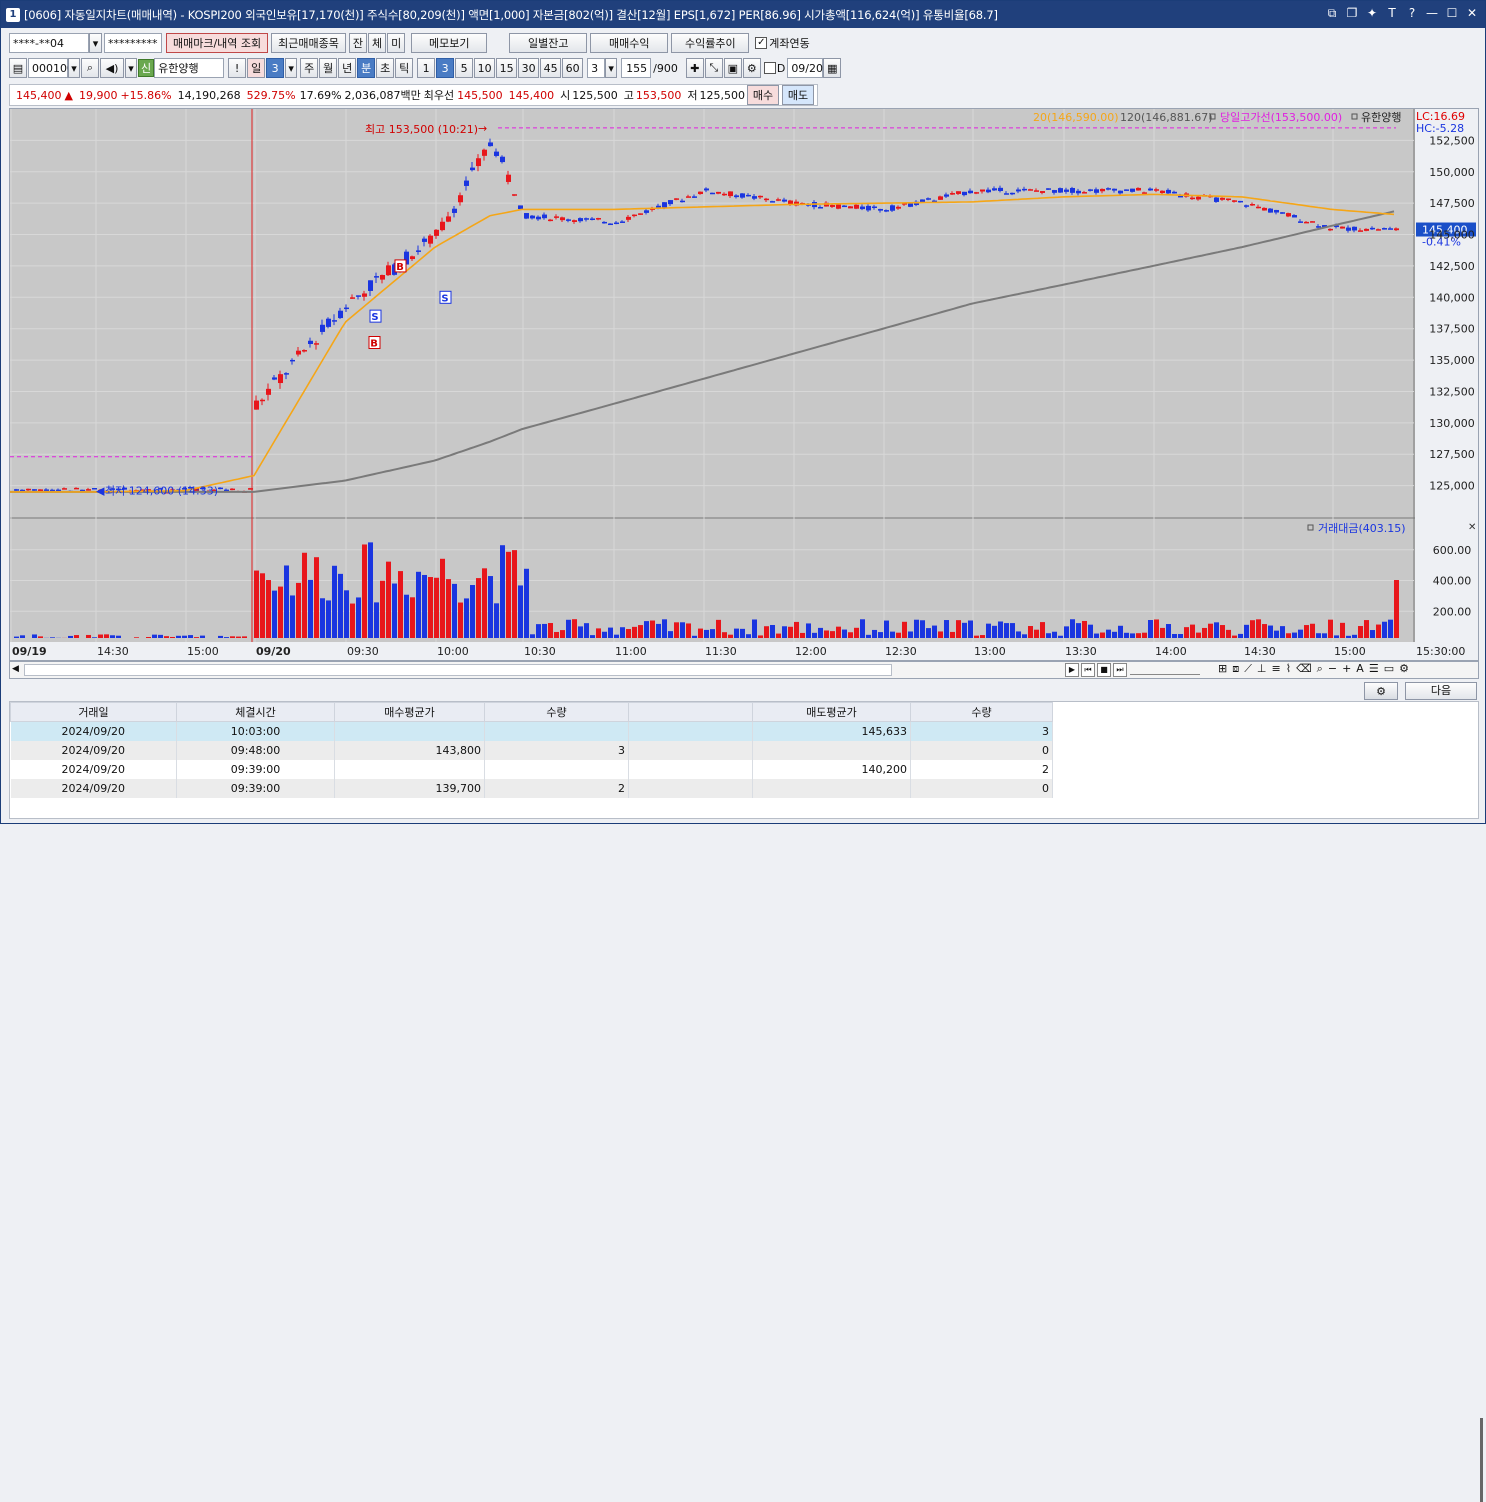  Describe the element at coordinates (1472, 13) in the screenshot. I see `close-icon: ✕` at that location.